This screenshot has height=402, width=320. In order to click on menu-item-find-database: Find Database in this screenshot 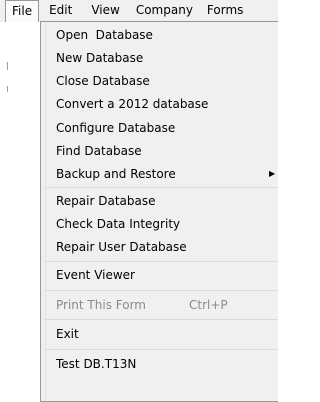, I will do `click(159, 151)`.